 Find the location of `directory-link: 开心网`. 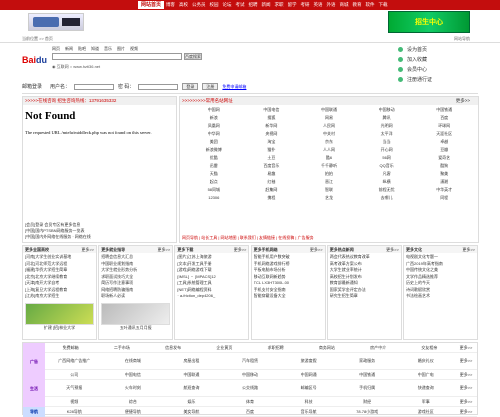

directory-link: 开心网 is located at coordinates (387, 150).